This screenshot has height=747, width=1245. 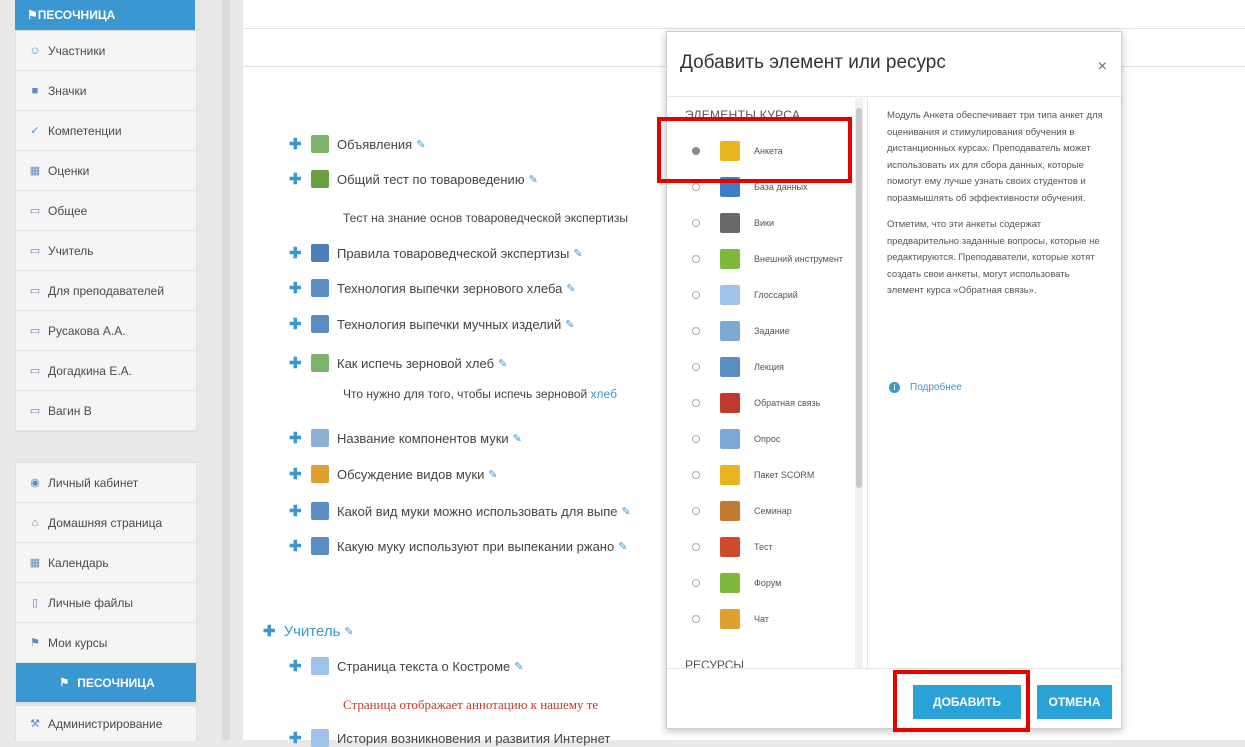 I want to click on module-option: Пакет SCORM, so click(x=760, y=475).